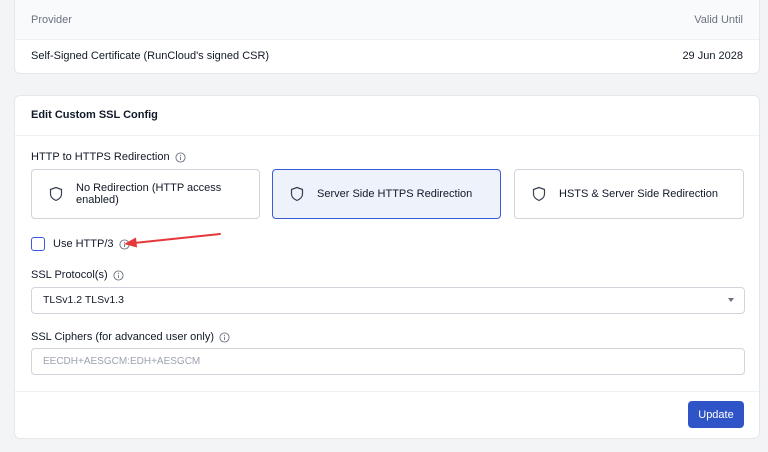 The image size is (768, 452). I want to click on ssl-protocols-label: SSL Protocol(s), so click(77, 275).